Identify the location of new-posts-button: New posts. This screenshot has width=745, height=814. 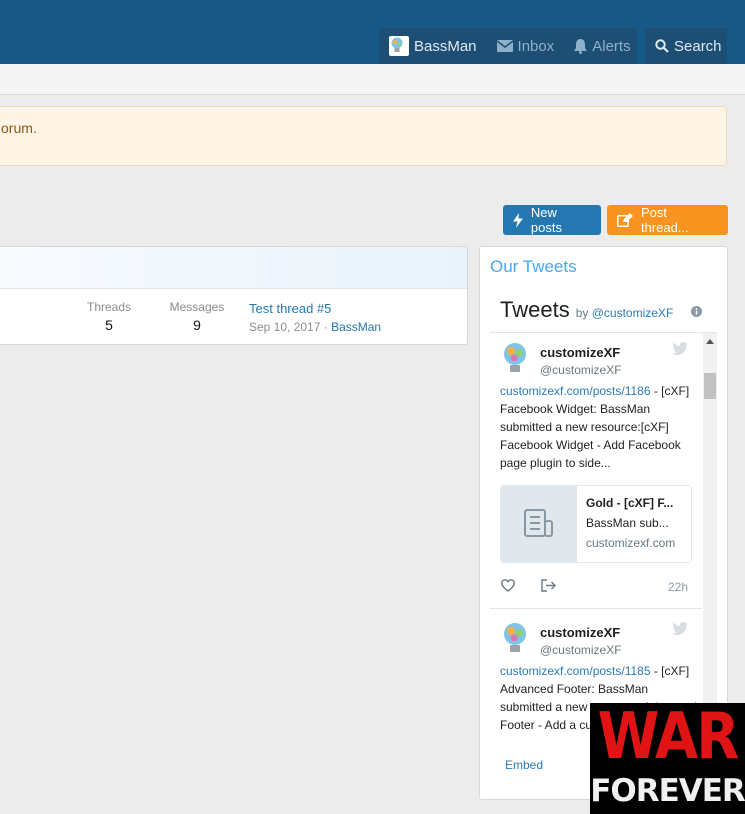
(552, 220).